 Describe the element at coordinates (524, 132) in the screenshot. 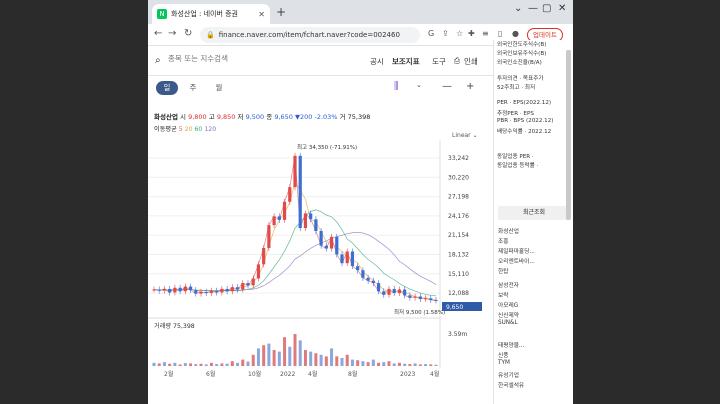

I see `ratio-line: 배당수익률 · 2022.12` at that location.